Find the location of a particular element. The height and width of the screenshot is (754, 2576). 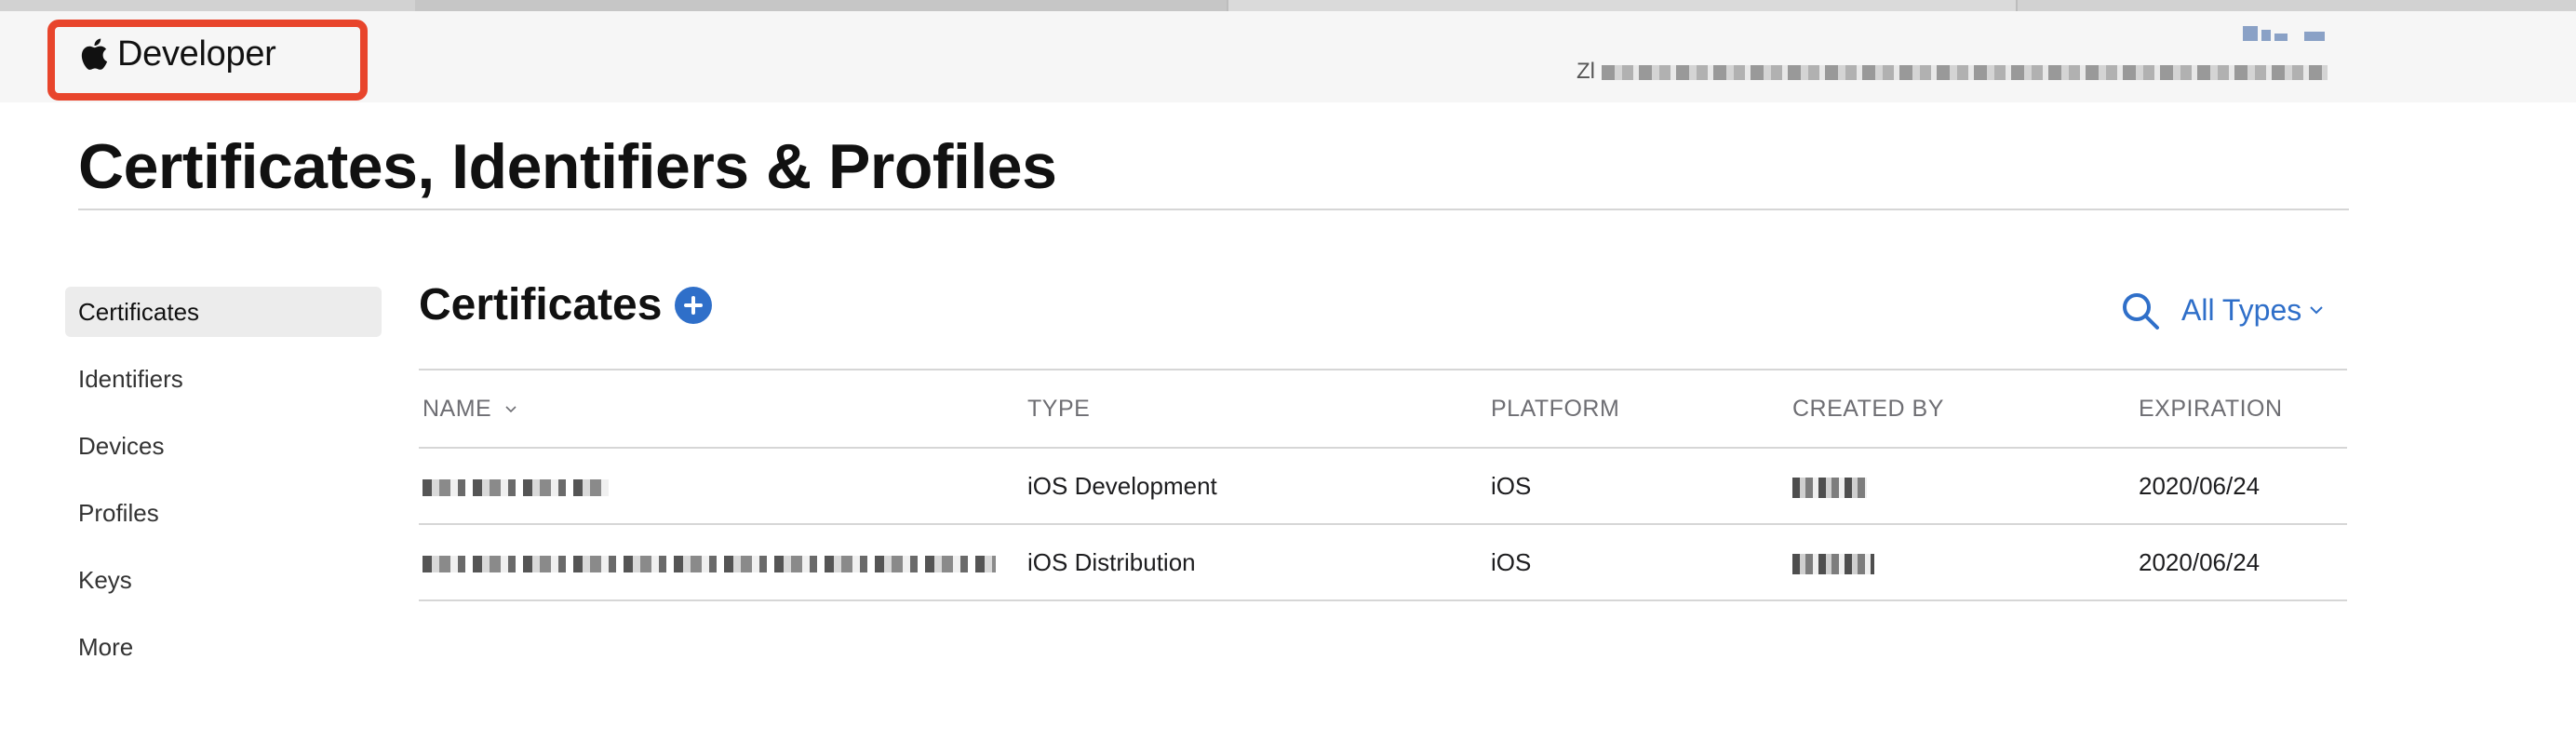

table-row: iOS Development iOS 2020/06/24 is located at coordinates (1383, 487).